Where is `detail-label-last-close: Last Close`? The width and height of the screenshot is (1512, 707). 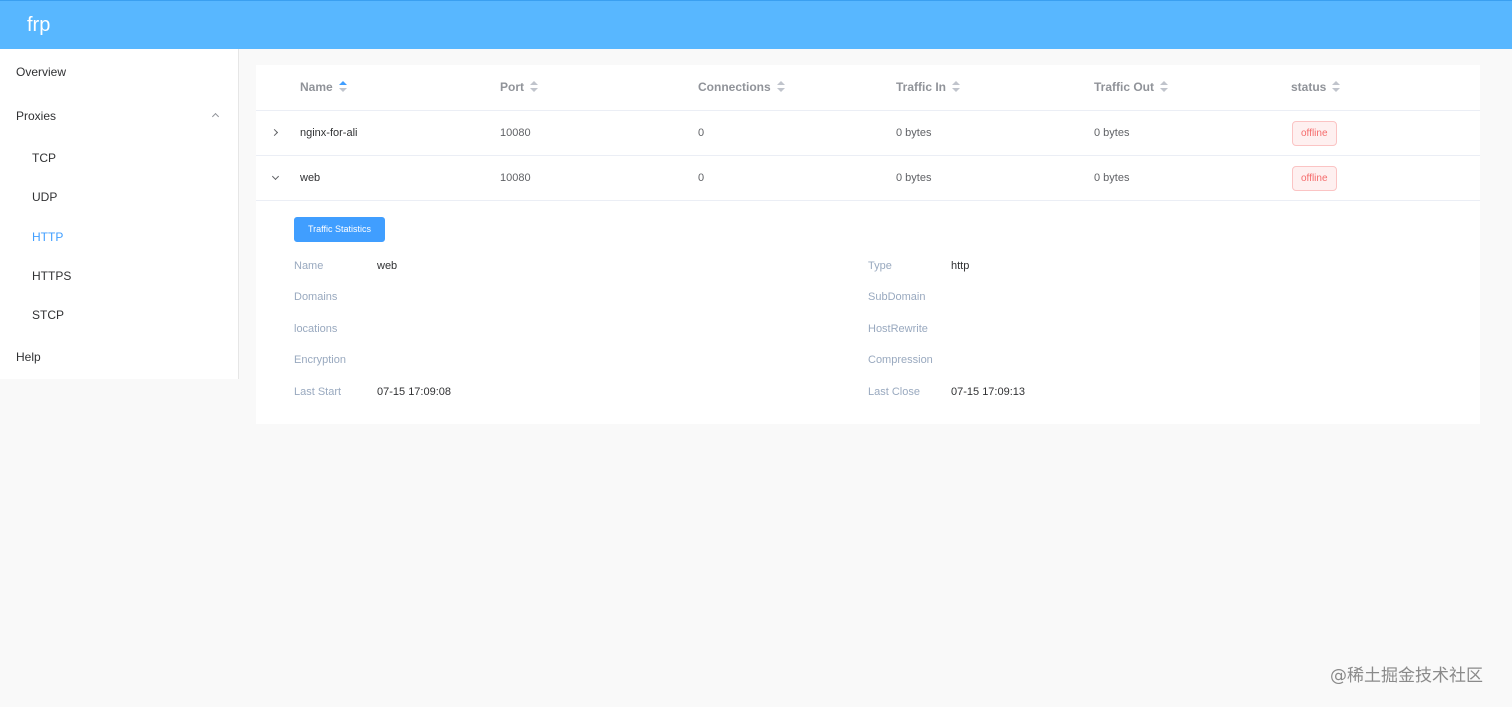
detail-label-last-close: Last Close is located at coordinates (894, 392).